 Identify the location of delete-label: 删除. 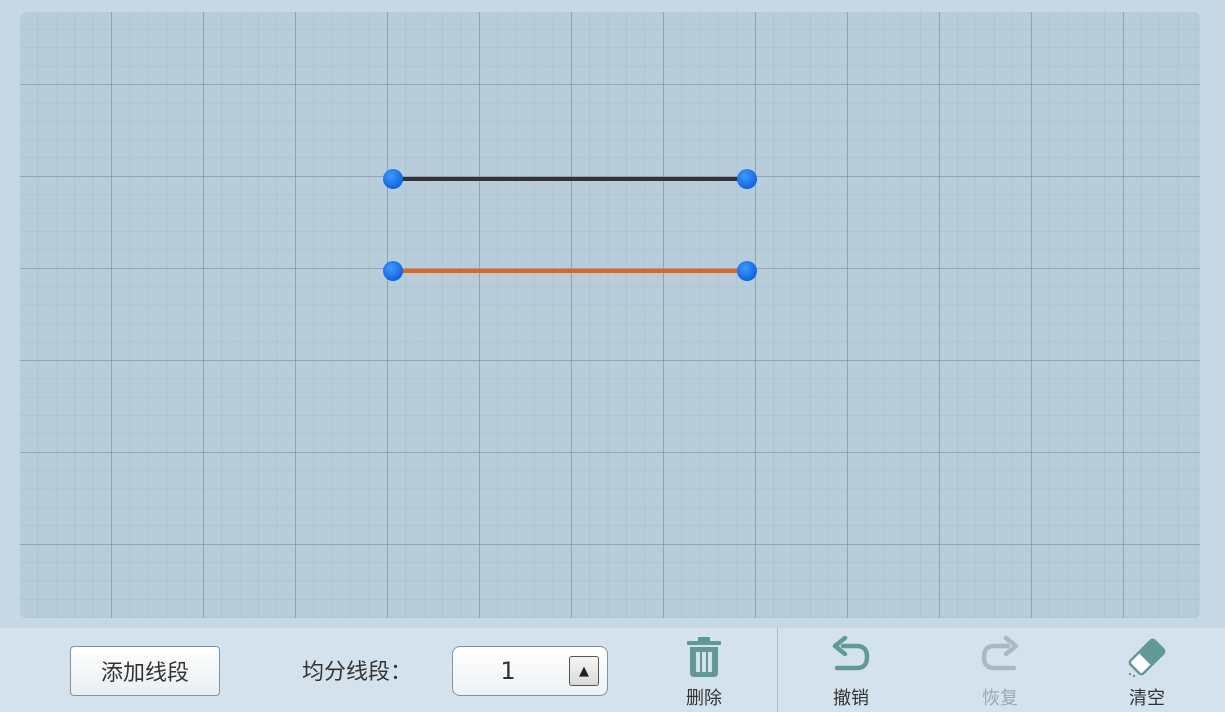
(704, 698).